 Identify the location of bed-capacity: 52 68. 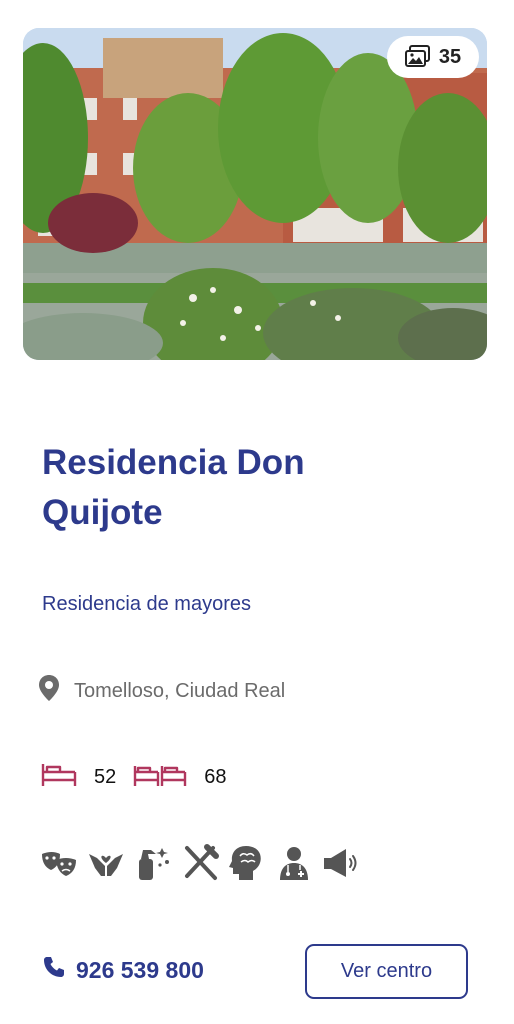
(141, 777).